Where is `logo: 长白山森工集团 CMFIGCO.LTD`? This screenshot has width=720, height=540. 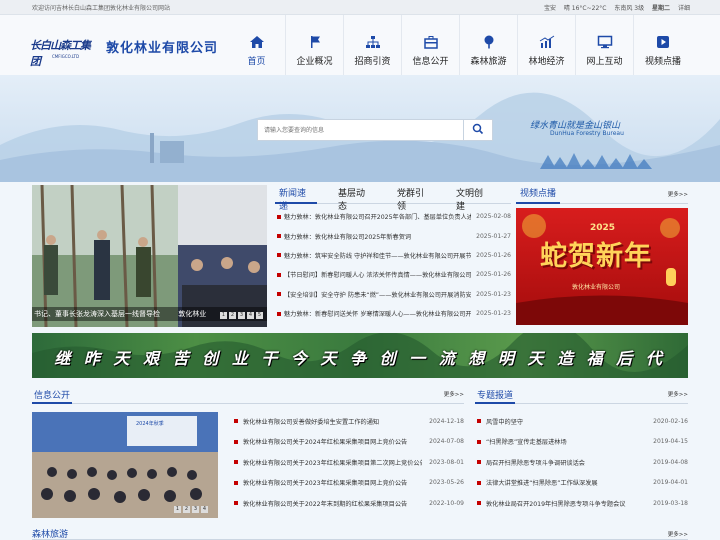 logo: 长白山森工集团 CMFIGCO.LTD is located at coordinates (64, 51).